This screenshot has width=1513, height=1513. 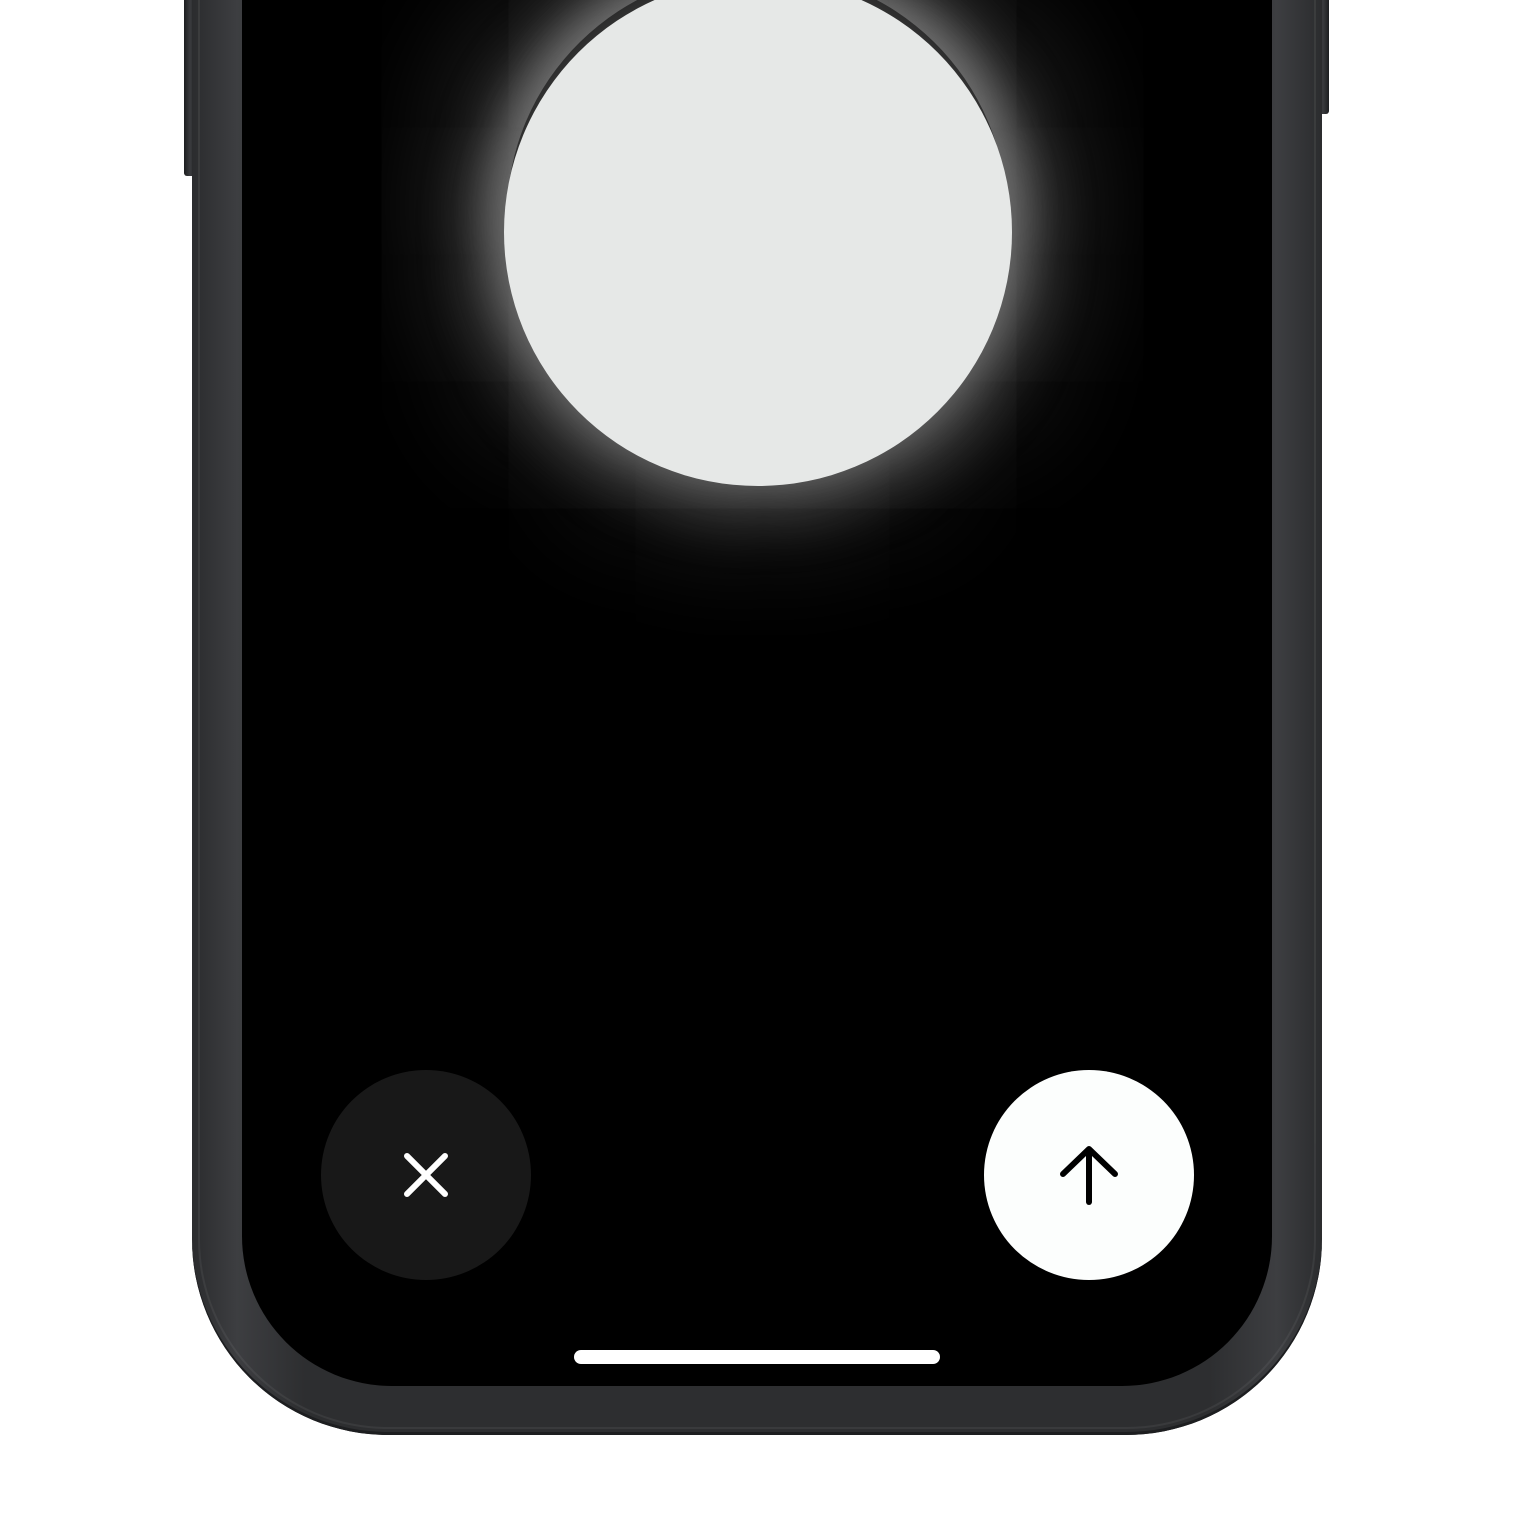 I want to click on voice-orb, so click(x=758, y=243).